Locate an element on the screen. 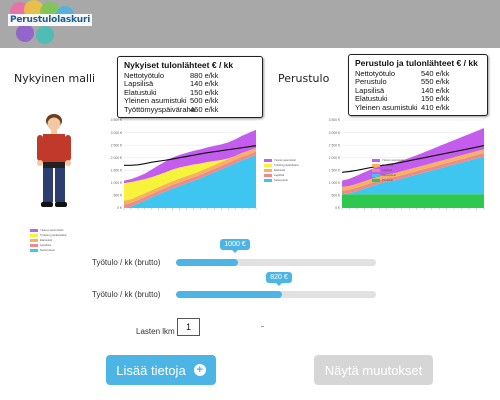 The image size is (500, 400). plus-circle-icon: + is located at coordinates (199, 370).